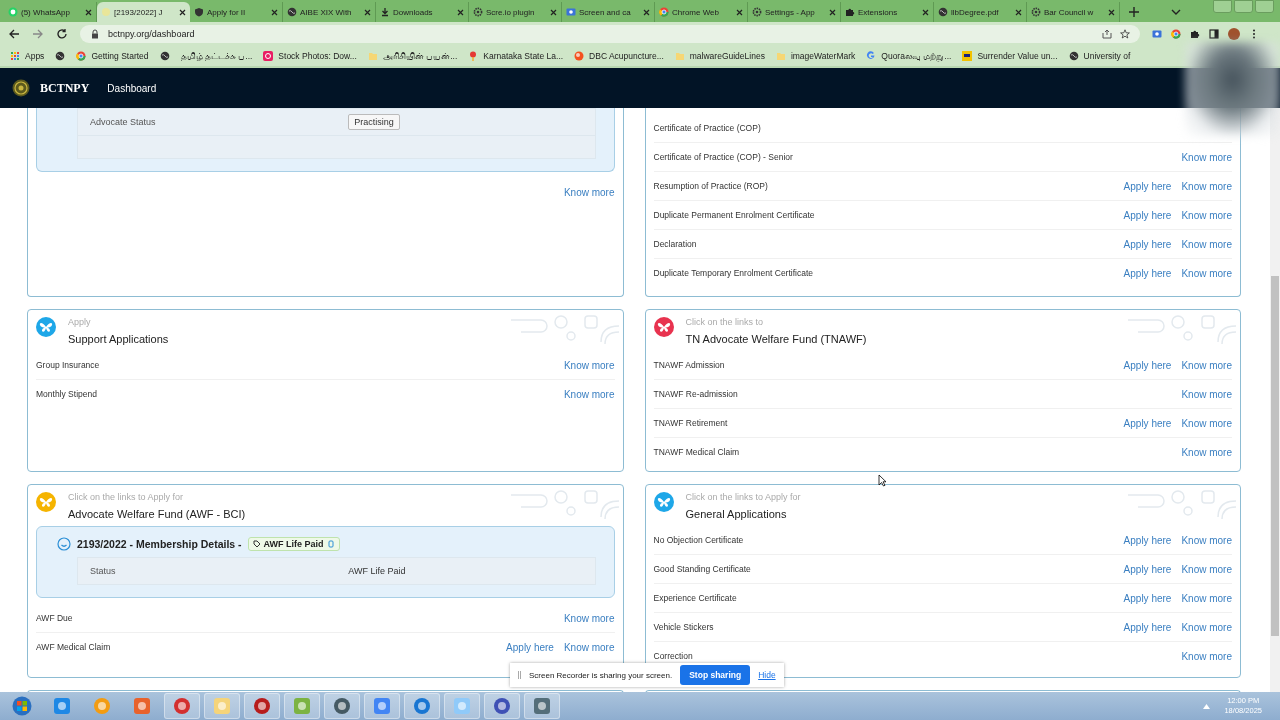  I want to click on star-icon, so click(1125, 34).